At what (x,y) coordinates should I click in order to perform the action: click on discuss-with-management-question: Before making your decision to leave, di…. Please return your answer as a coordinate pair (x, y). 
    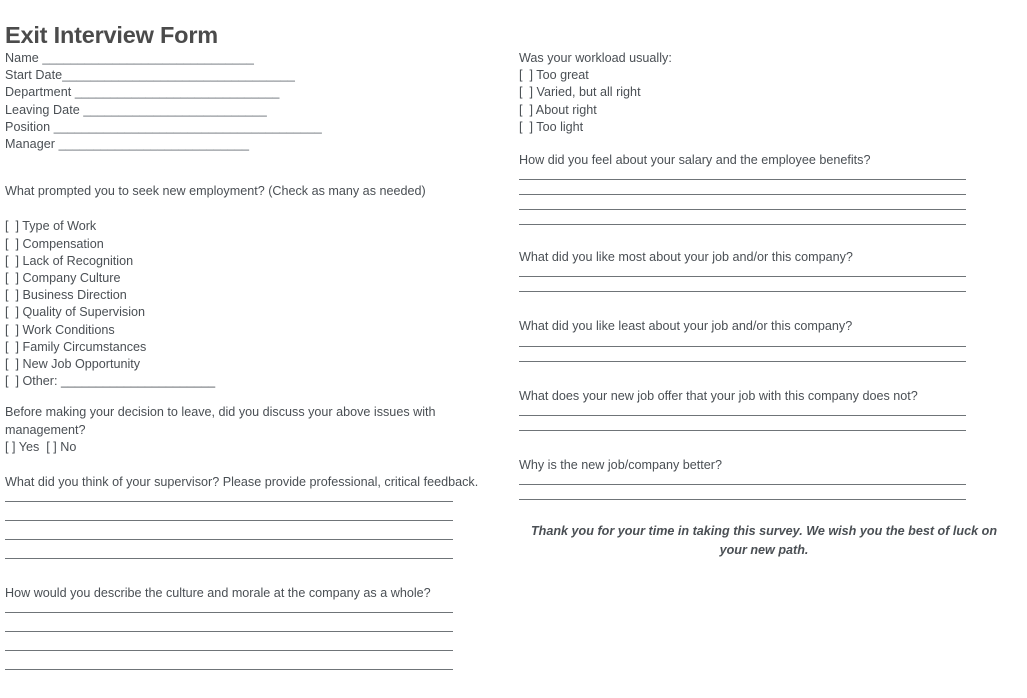
    Looking at the image, I should click on (222, 421).